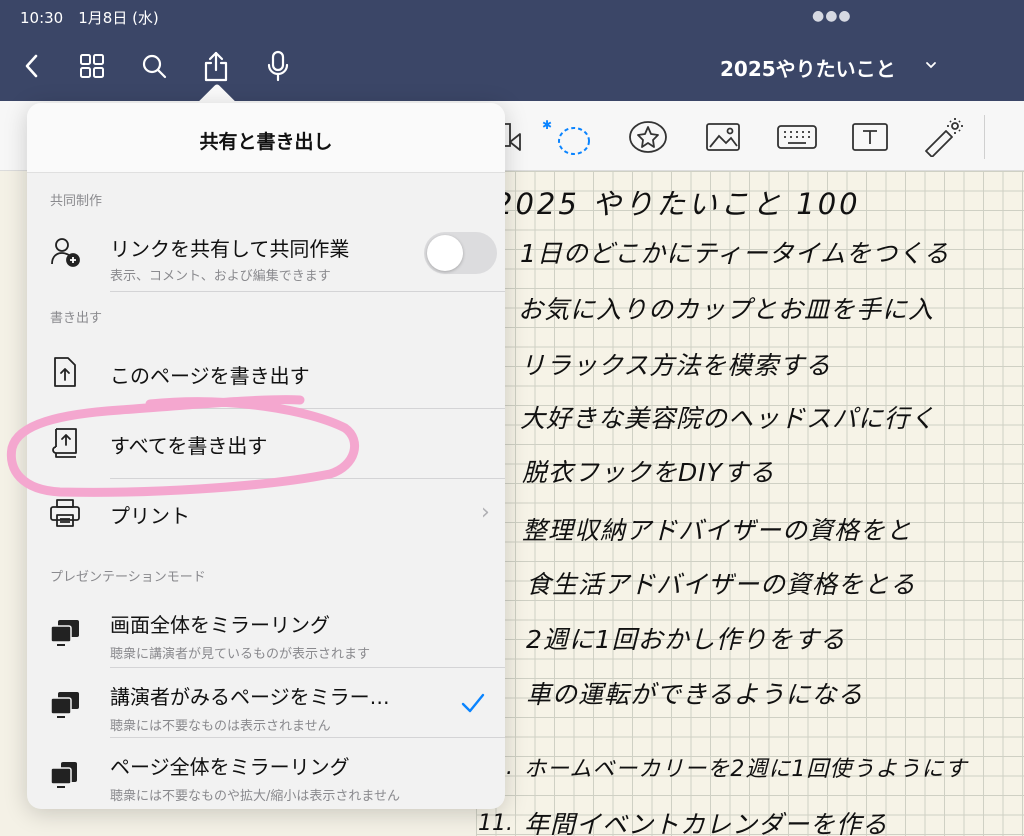  I want to click on list-item: ホームベーカリーを2週に1回使うようにす, so click(746, 769).